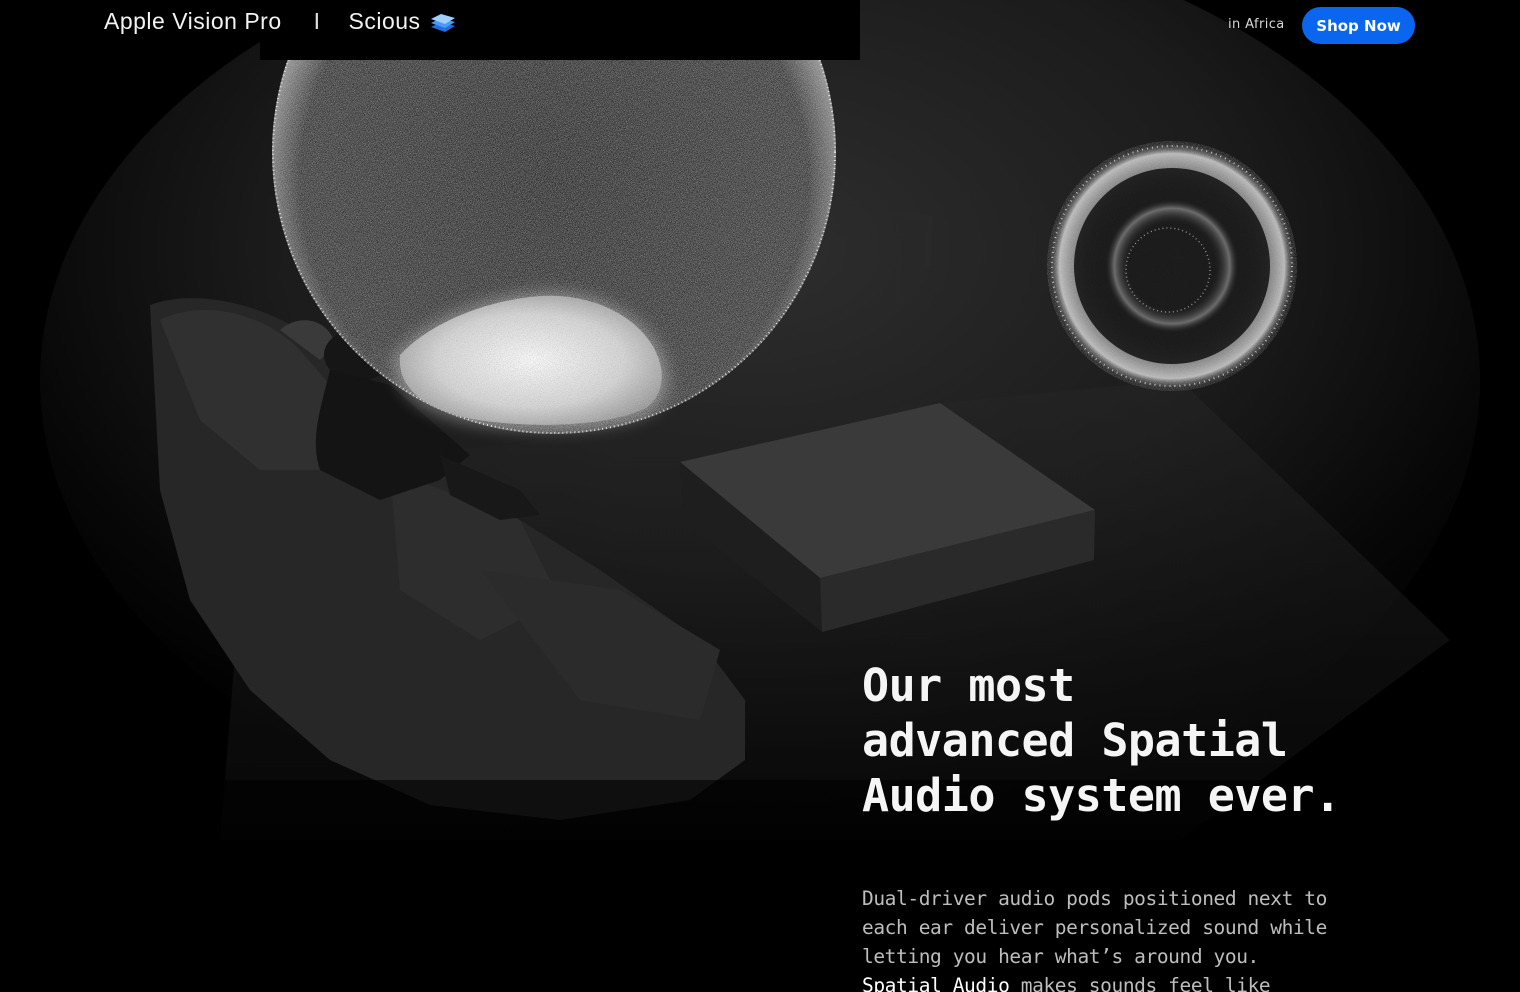 This screenshot has width=1520, height=992. Describe the element at coordinates (1358, 25) in the screenshot. I see `shop-now-button: Shop Now` at that location.